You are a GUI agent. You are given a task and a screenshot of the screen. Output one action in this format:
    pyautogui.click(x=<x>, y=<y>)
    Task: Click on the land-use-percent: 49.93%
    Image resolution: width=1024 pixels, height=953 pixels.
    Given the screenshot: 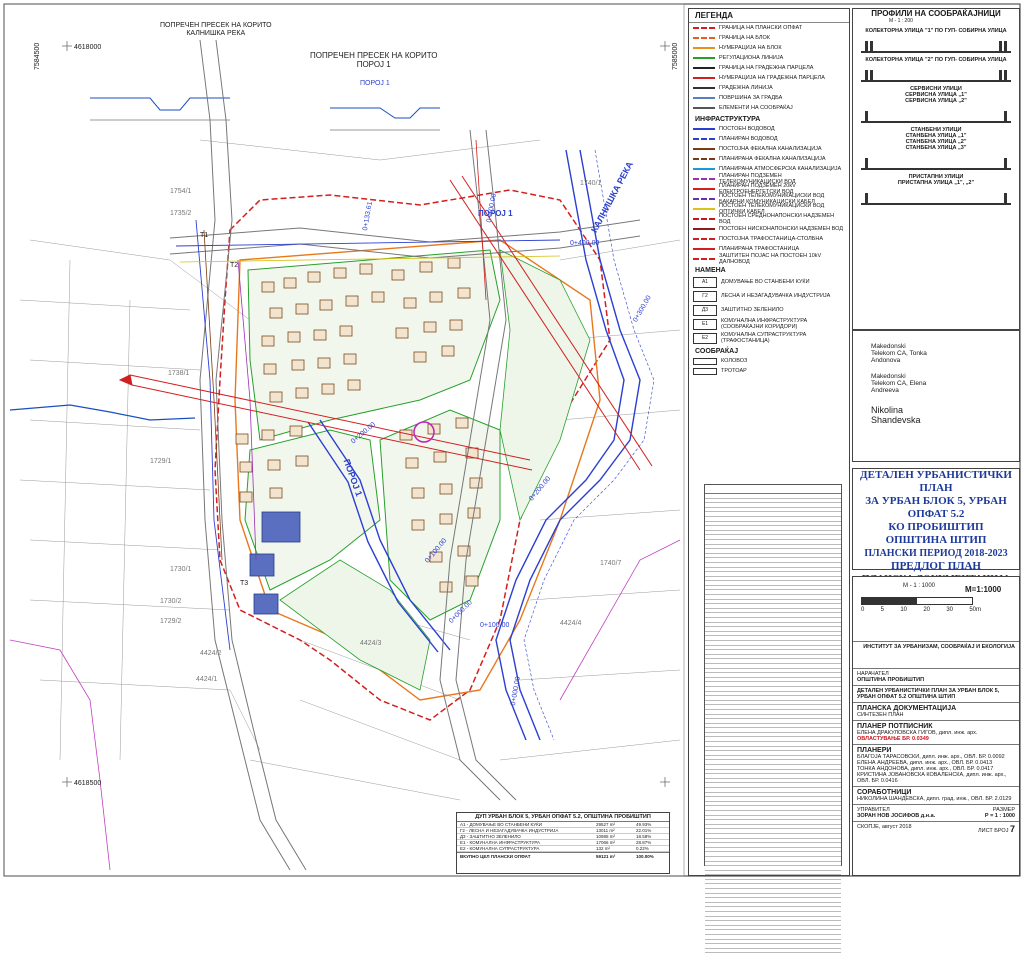 What is the action you would take?
    pyautogui.click(x=644, y=824)
    